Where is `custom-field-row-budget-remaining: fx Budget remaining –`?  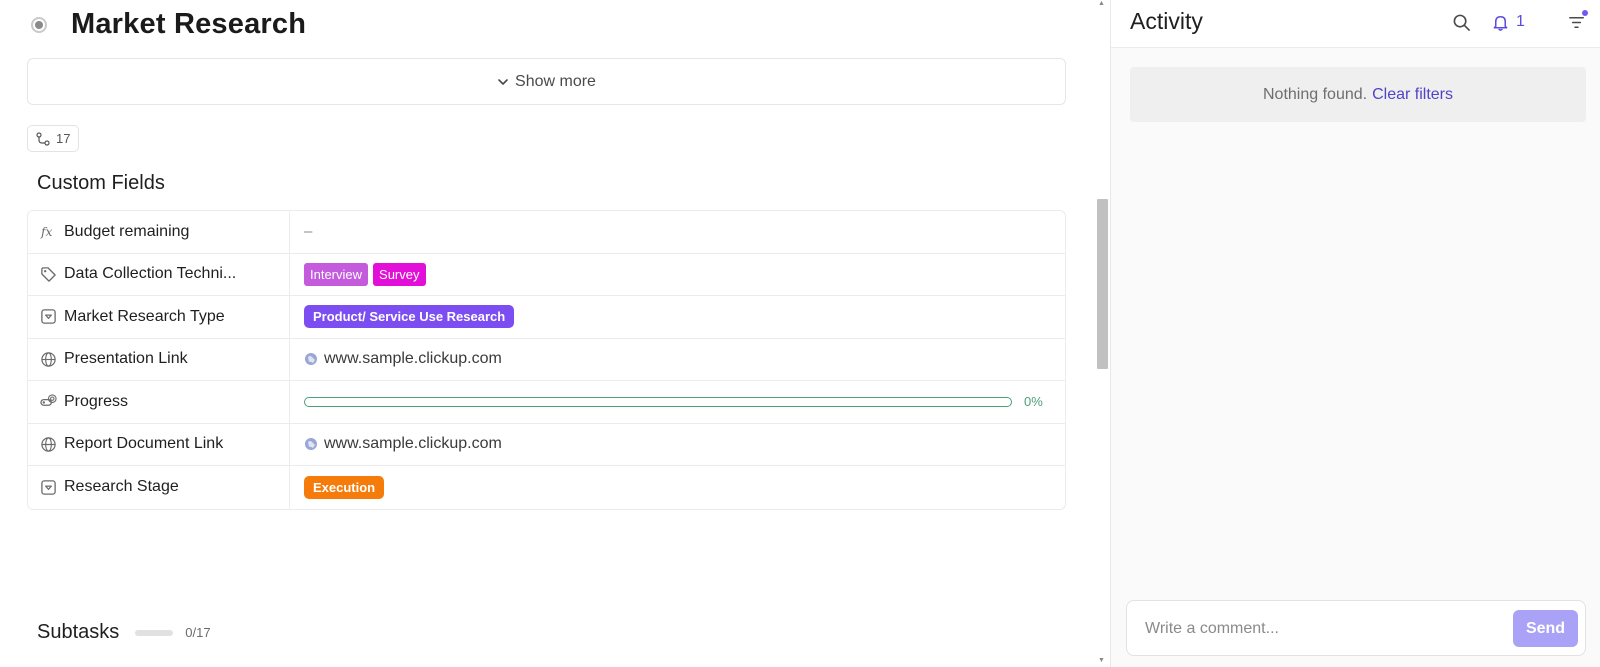
custom-field-row-budget-remaining: fx Budget remaining – is located at coordinates (546, 232).